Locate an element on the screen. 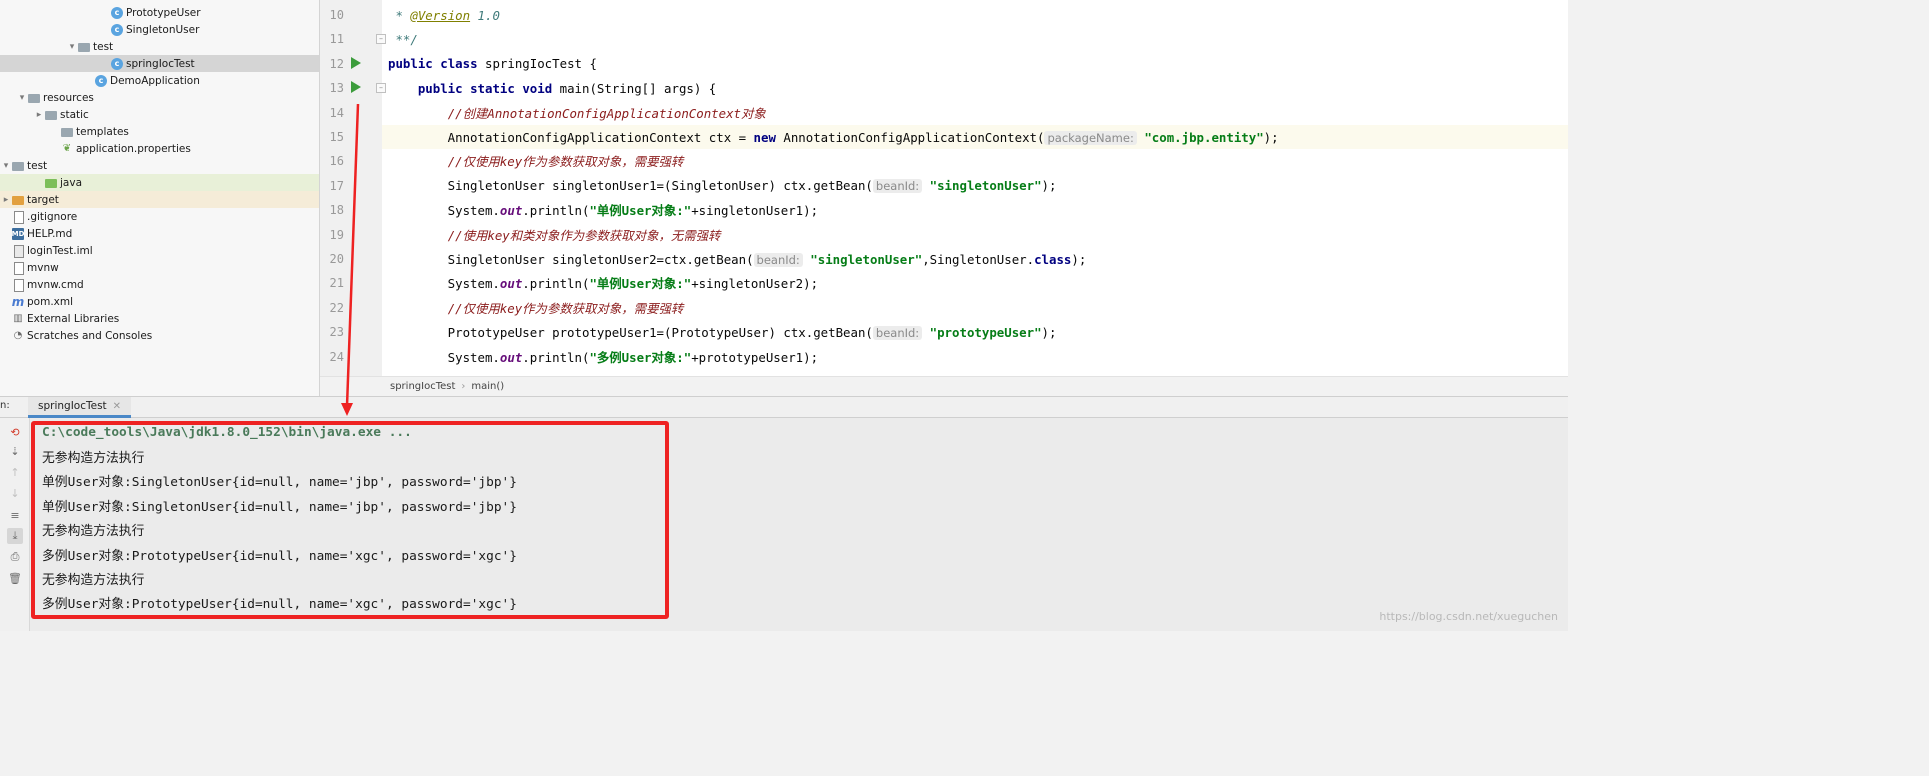  soft-wrap-icon: ≡ is located at coordinates (15, 515).